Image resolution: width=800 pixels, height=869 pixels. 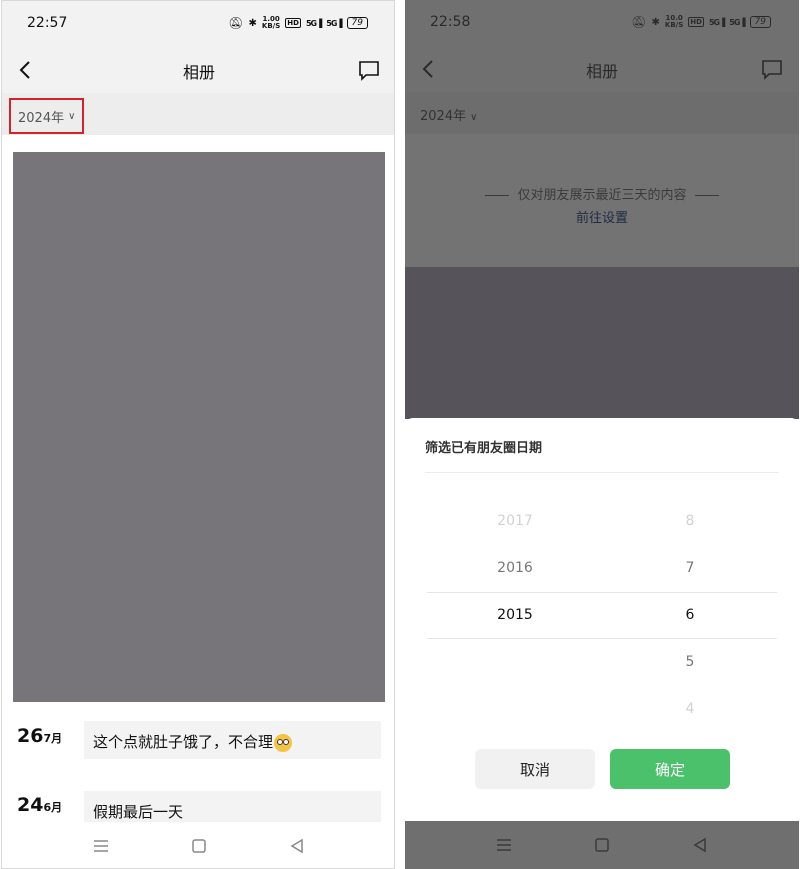 I want to click on year-option: 2016, so click(x=515, y=568).